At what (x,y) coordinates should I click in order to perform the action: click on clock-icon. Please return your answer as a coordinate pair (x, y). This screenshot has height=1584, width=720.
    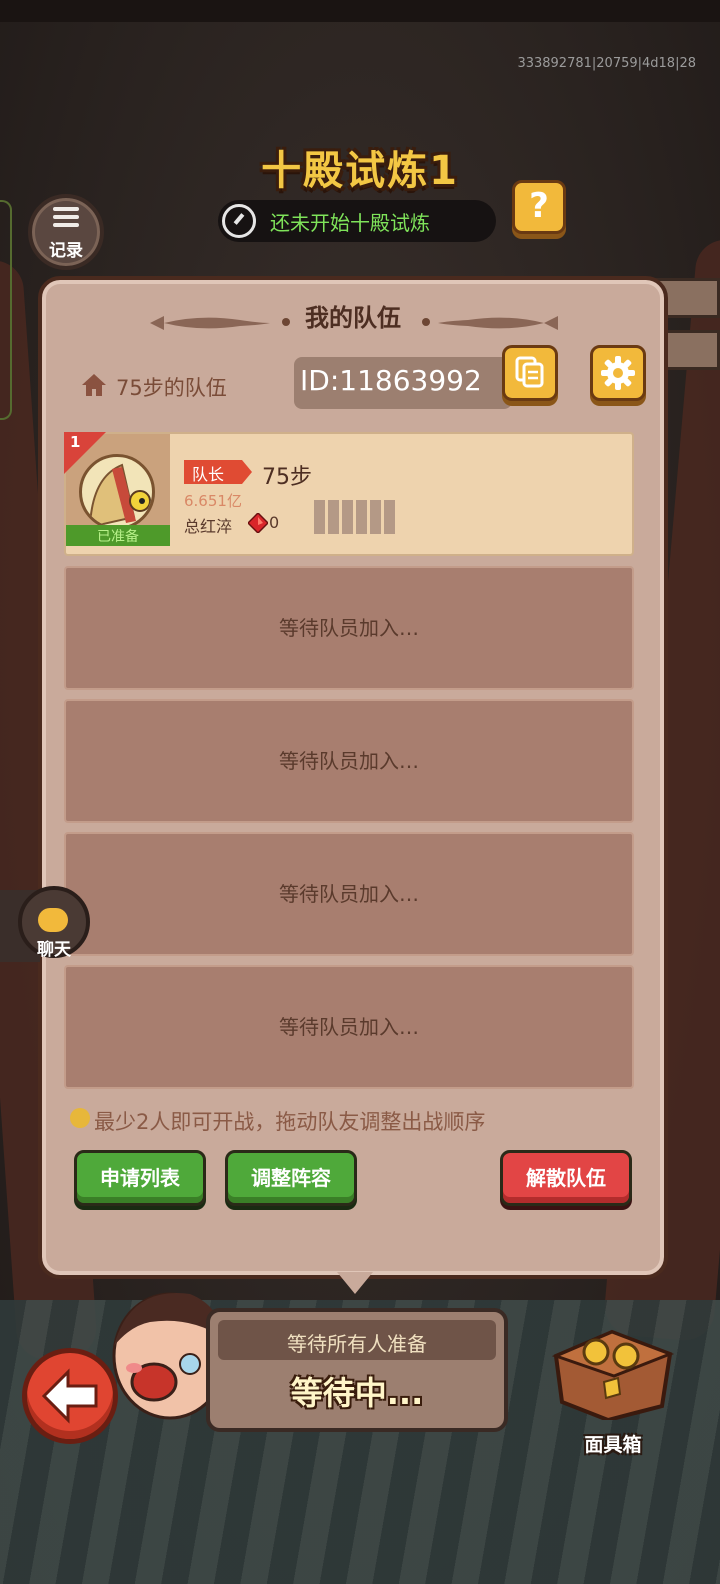
    Looking at the image, I should click on (239, 221).